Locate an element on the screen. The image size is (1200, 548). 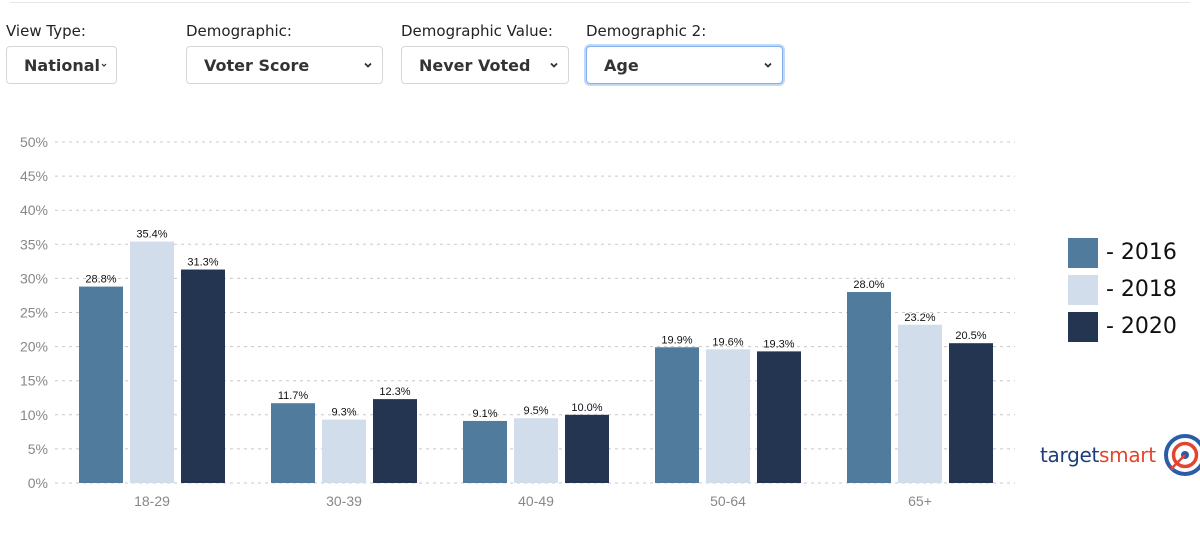
y-tick-label: 50% is located at coordinates (34, 142).